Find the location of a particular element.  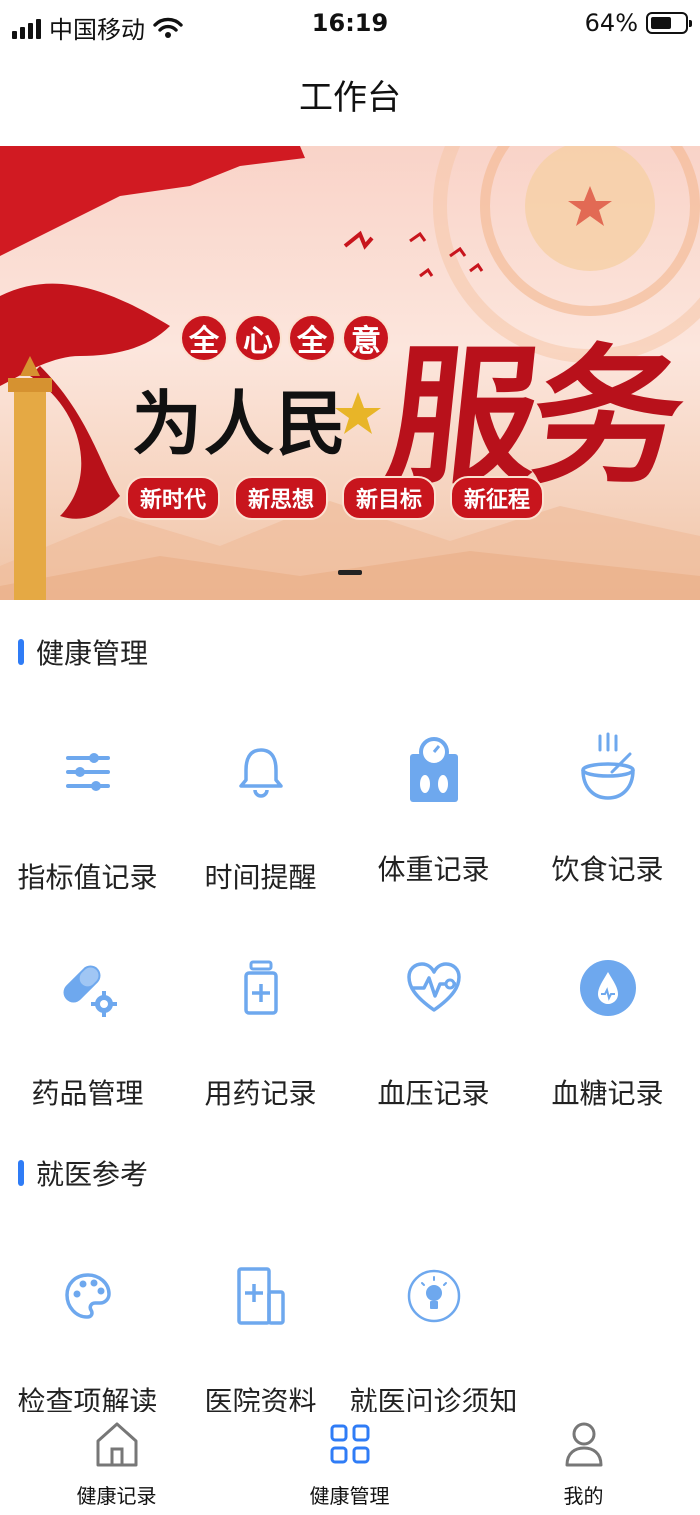

grid-item-label: 药品管理 is located at coordinates (87, 1093).